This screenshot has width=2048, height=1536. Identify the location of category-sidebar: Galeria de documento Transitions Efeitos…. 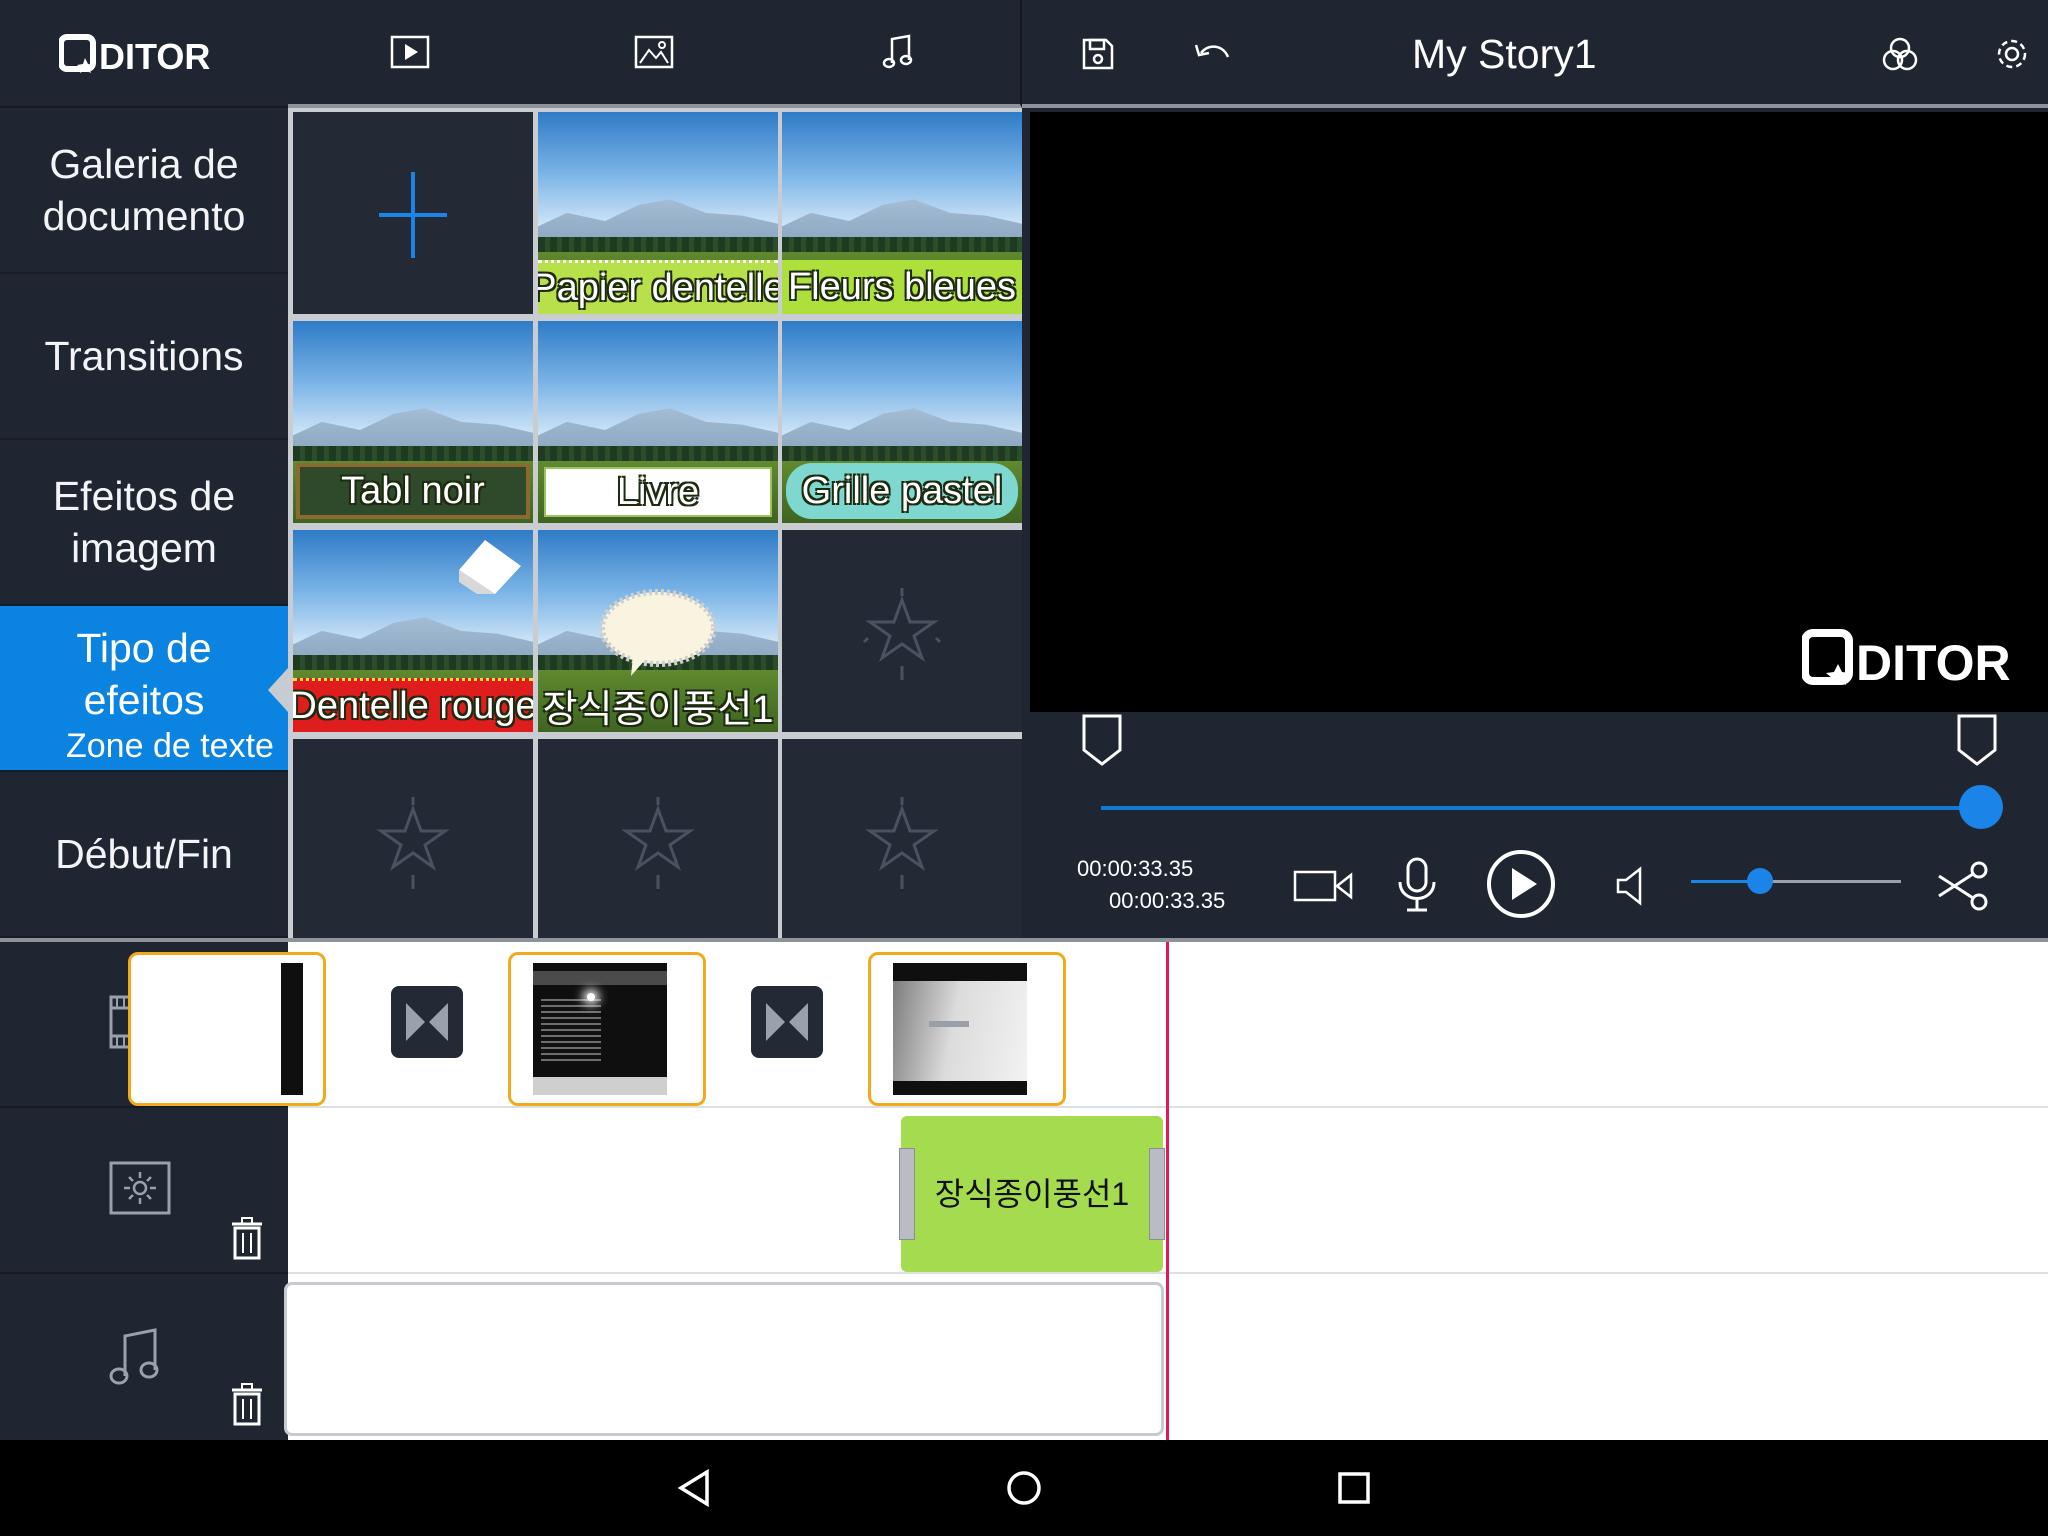
(144, 523).